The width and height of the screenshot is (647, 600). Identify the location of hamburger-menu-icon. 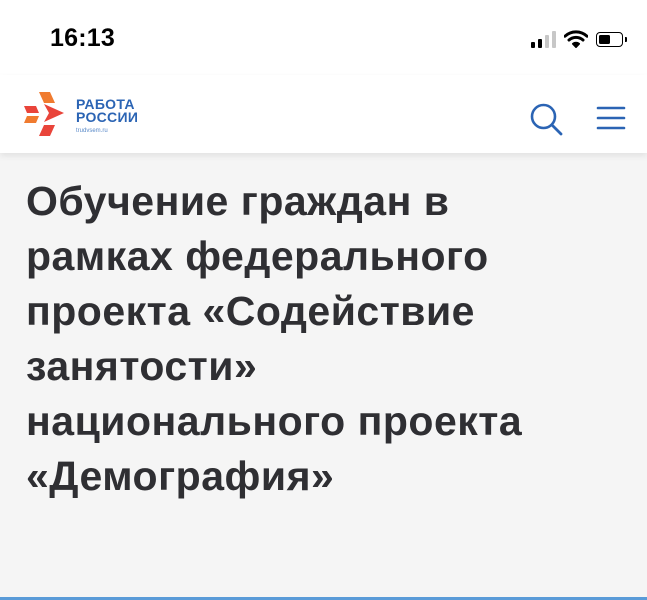
(611, 118).